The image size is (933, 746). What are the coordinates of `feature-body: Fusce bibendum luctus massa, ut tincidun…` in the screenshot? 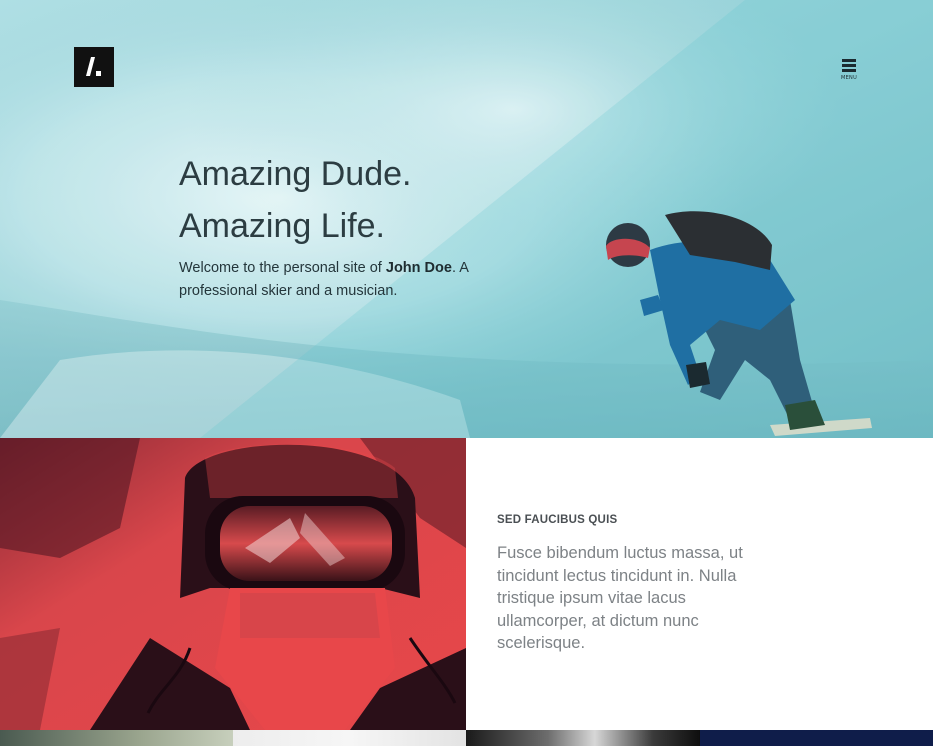 It's located at (620, 598).